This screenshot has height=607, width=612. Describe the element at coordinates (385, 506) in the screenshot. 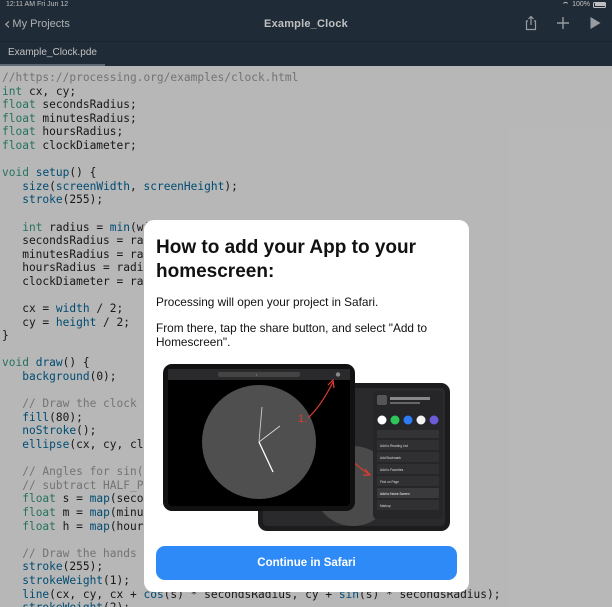

I see `share-menu-item: Markup` at that location.